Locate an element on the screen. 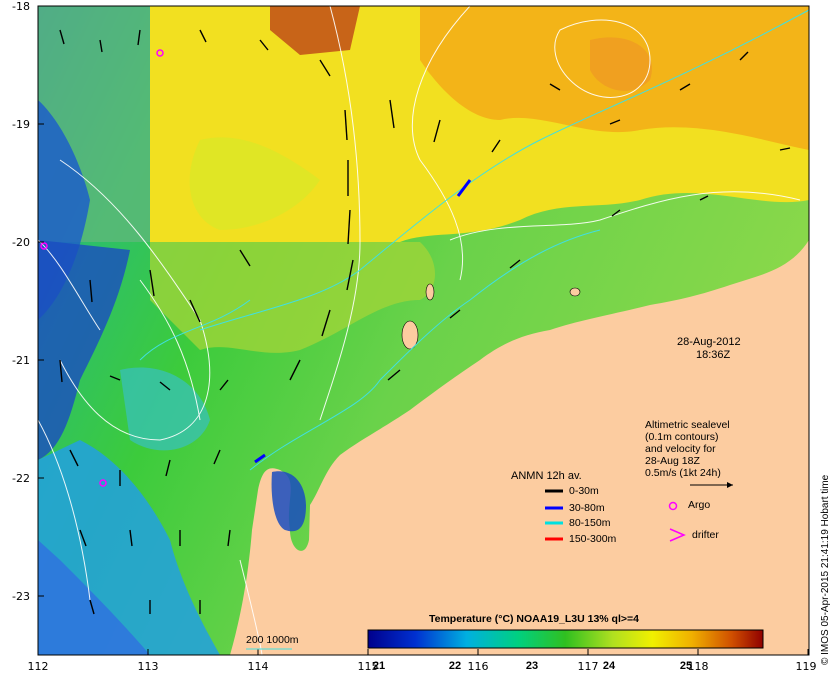 The width and height of the screenshot is (840, 680). colorbar-tick: 23 is located at coordinates (532, 666).